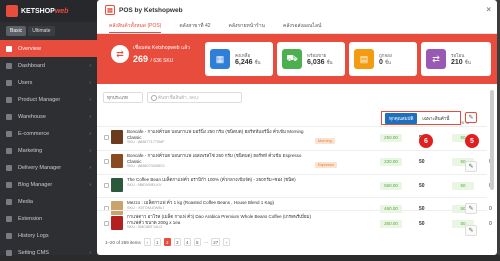  Describe the element at coordinates (16, 31) in the screenshot. I see `mode-basic: Basic` at that location.